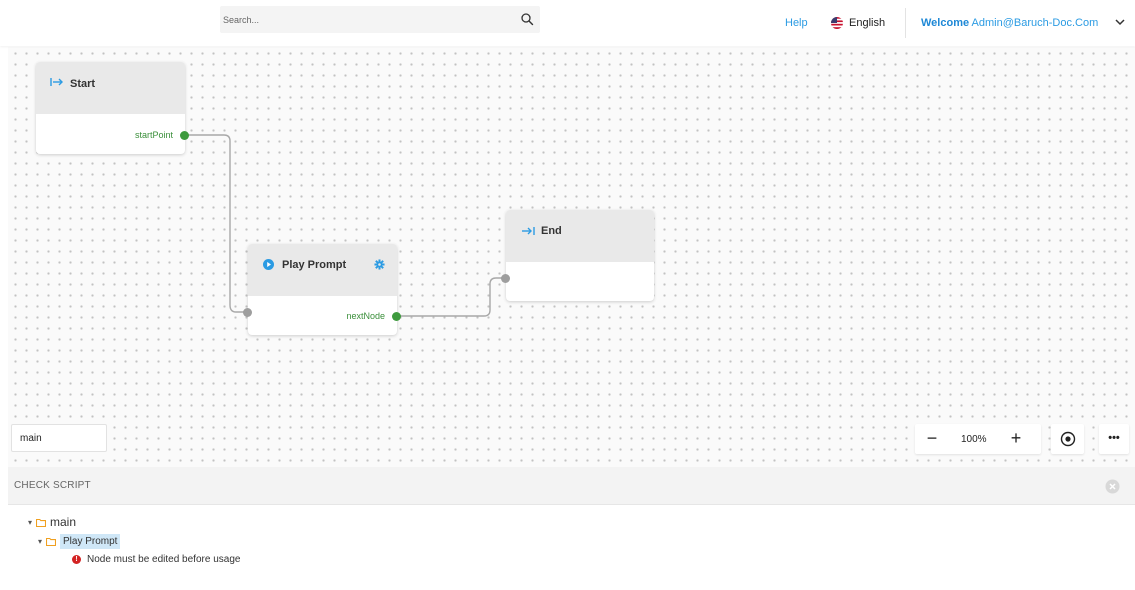  What do you see at coordinates (379, 264) in the screenshot?
I see `gear-icon` at bounding box center [379, 264].